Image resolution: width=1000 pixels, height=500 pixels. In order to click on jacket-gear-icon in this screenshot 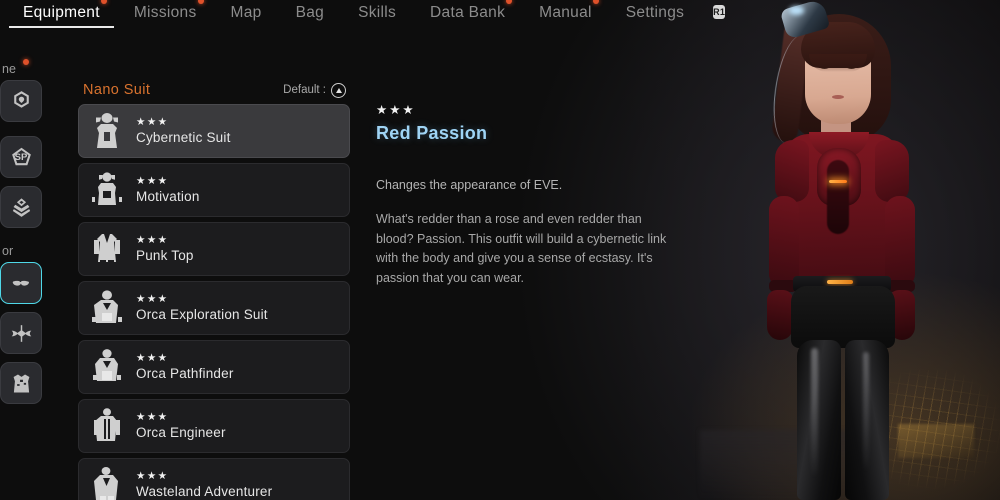, I will do `click(21, 383)`.